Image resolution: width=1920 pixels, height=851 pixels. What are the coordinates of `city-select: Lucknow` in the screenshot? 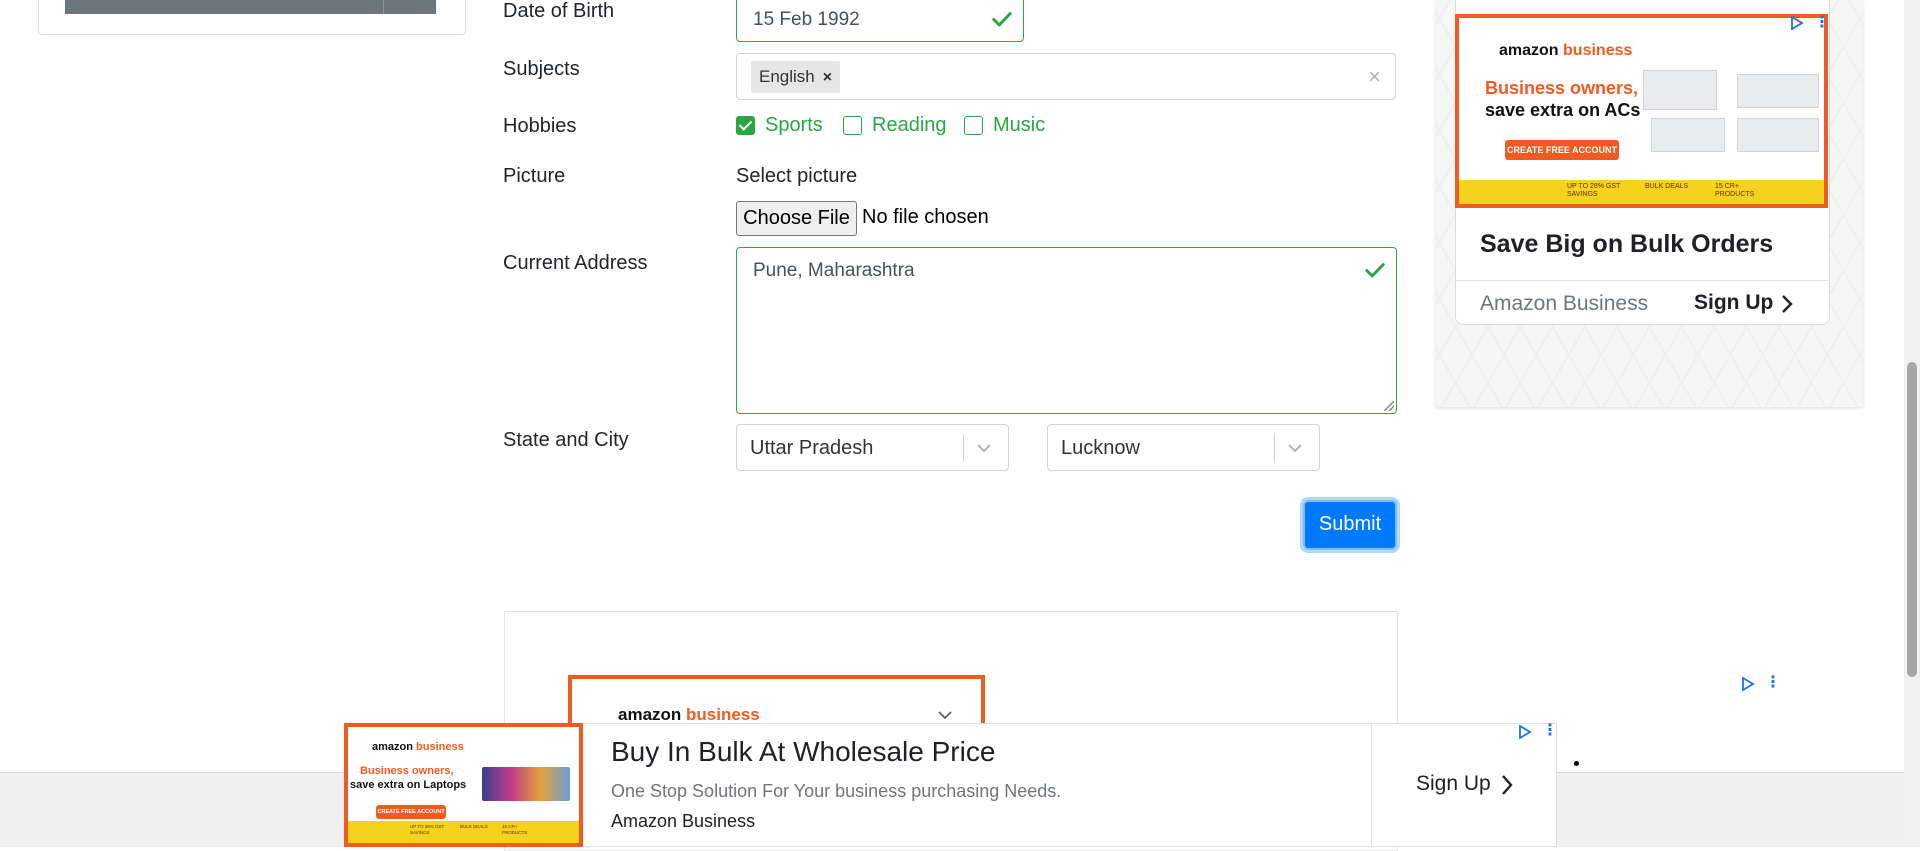 It's located at (1183, 447).